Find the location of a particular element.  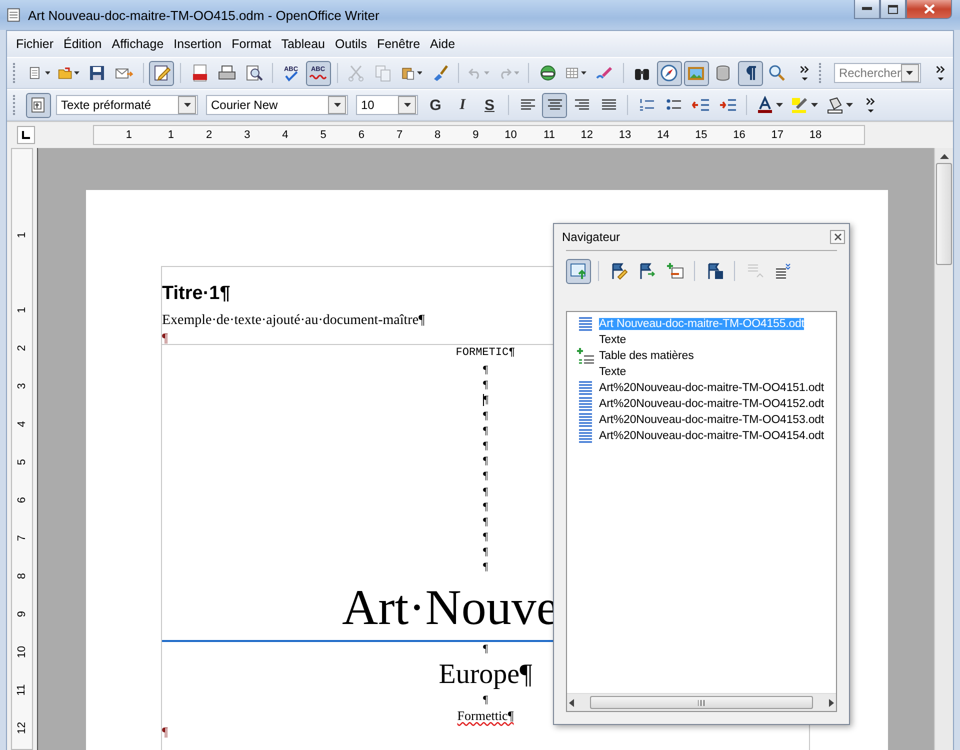

font-color-icon is located at coordinates (765, 105).